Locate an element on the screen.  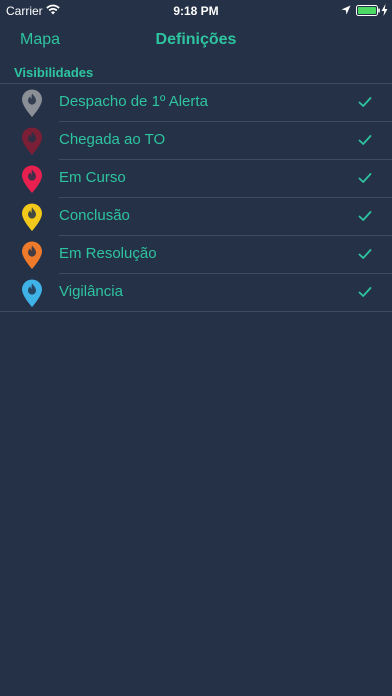
list-item-em-resolucao: Em Resolução is located at coordinates (196, 255).